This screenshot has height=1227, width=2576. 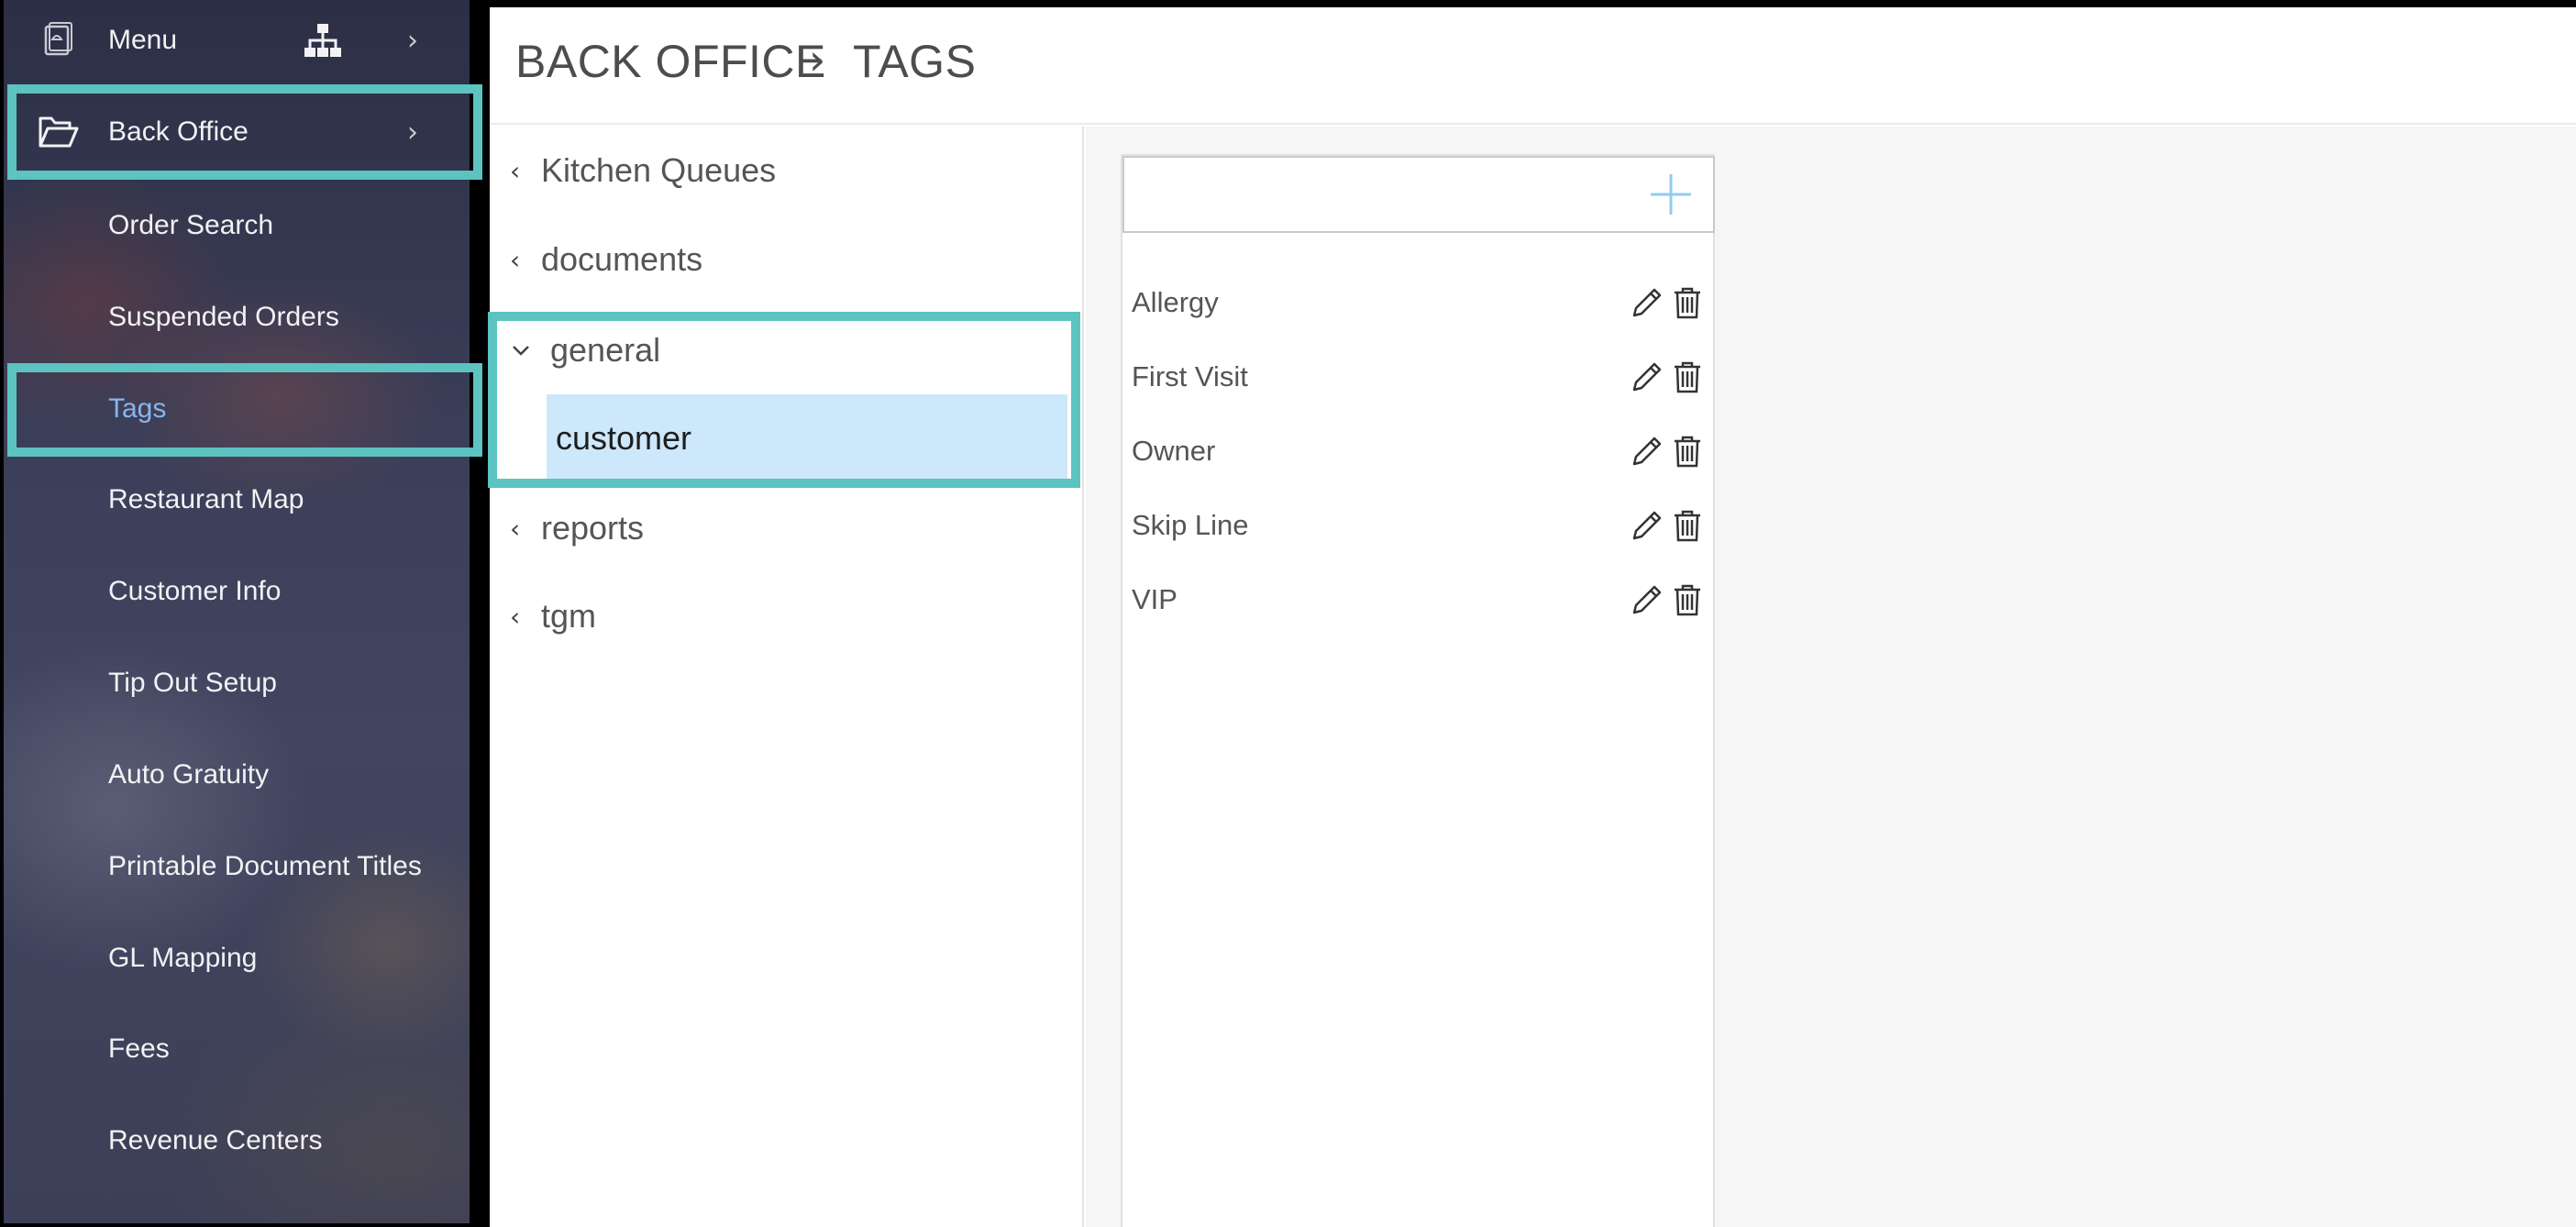 I want to click on sidebar-item-tags: Tags, so click(x=237, y=409).